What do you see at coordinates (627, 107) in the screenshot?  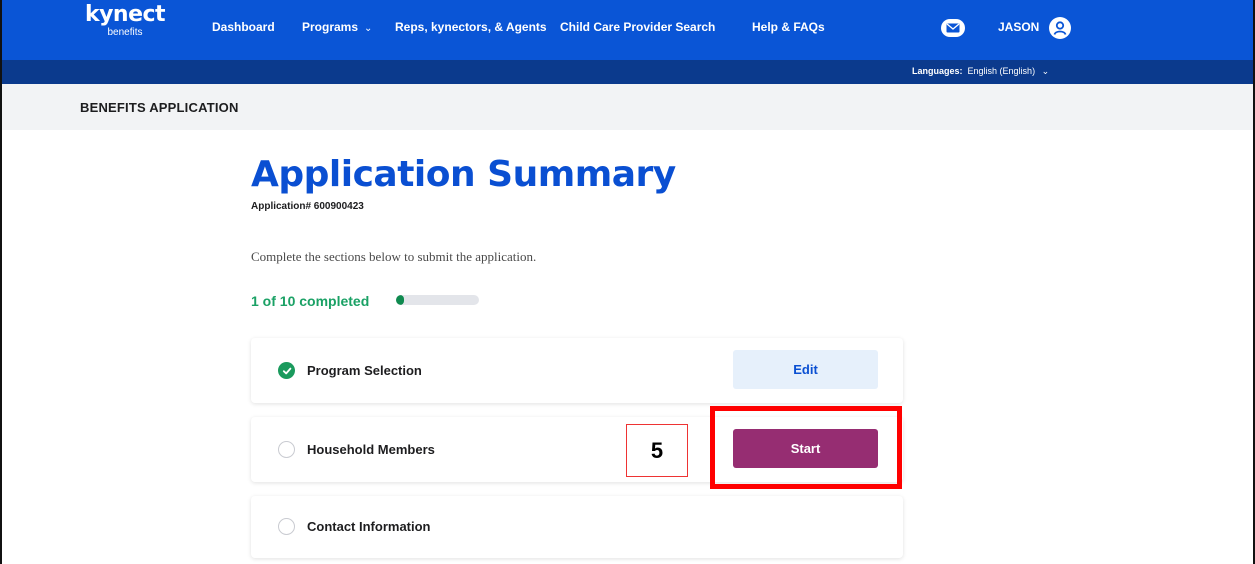 I see `page-header: BENEFITS APPLICATION` at bounding box center [627, 107].